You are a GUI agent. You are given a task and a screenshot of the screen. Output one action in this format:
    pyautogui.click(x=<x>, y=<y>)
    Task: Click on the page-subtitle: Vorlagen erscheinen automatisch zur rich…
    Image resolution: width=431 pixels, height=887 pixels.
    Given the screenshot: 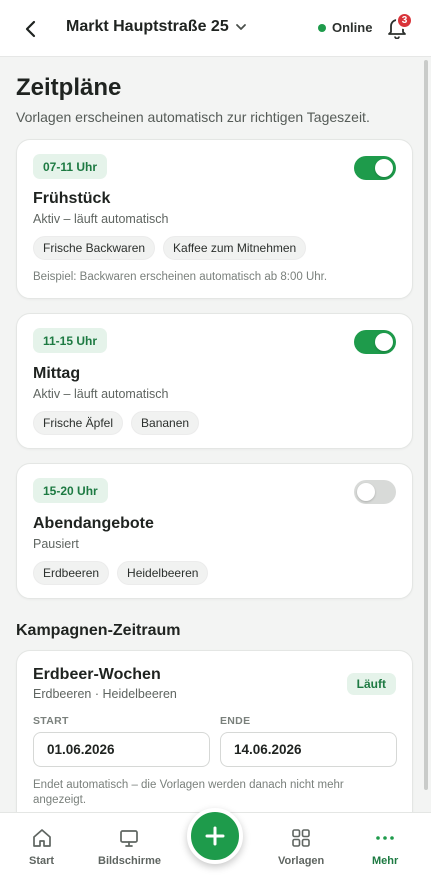 What is the action you would take?
    pyautogui.click(x=193, y=117)
    